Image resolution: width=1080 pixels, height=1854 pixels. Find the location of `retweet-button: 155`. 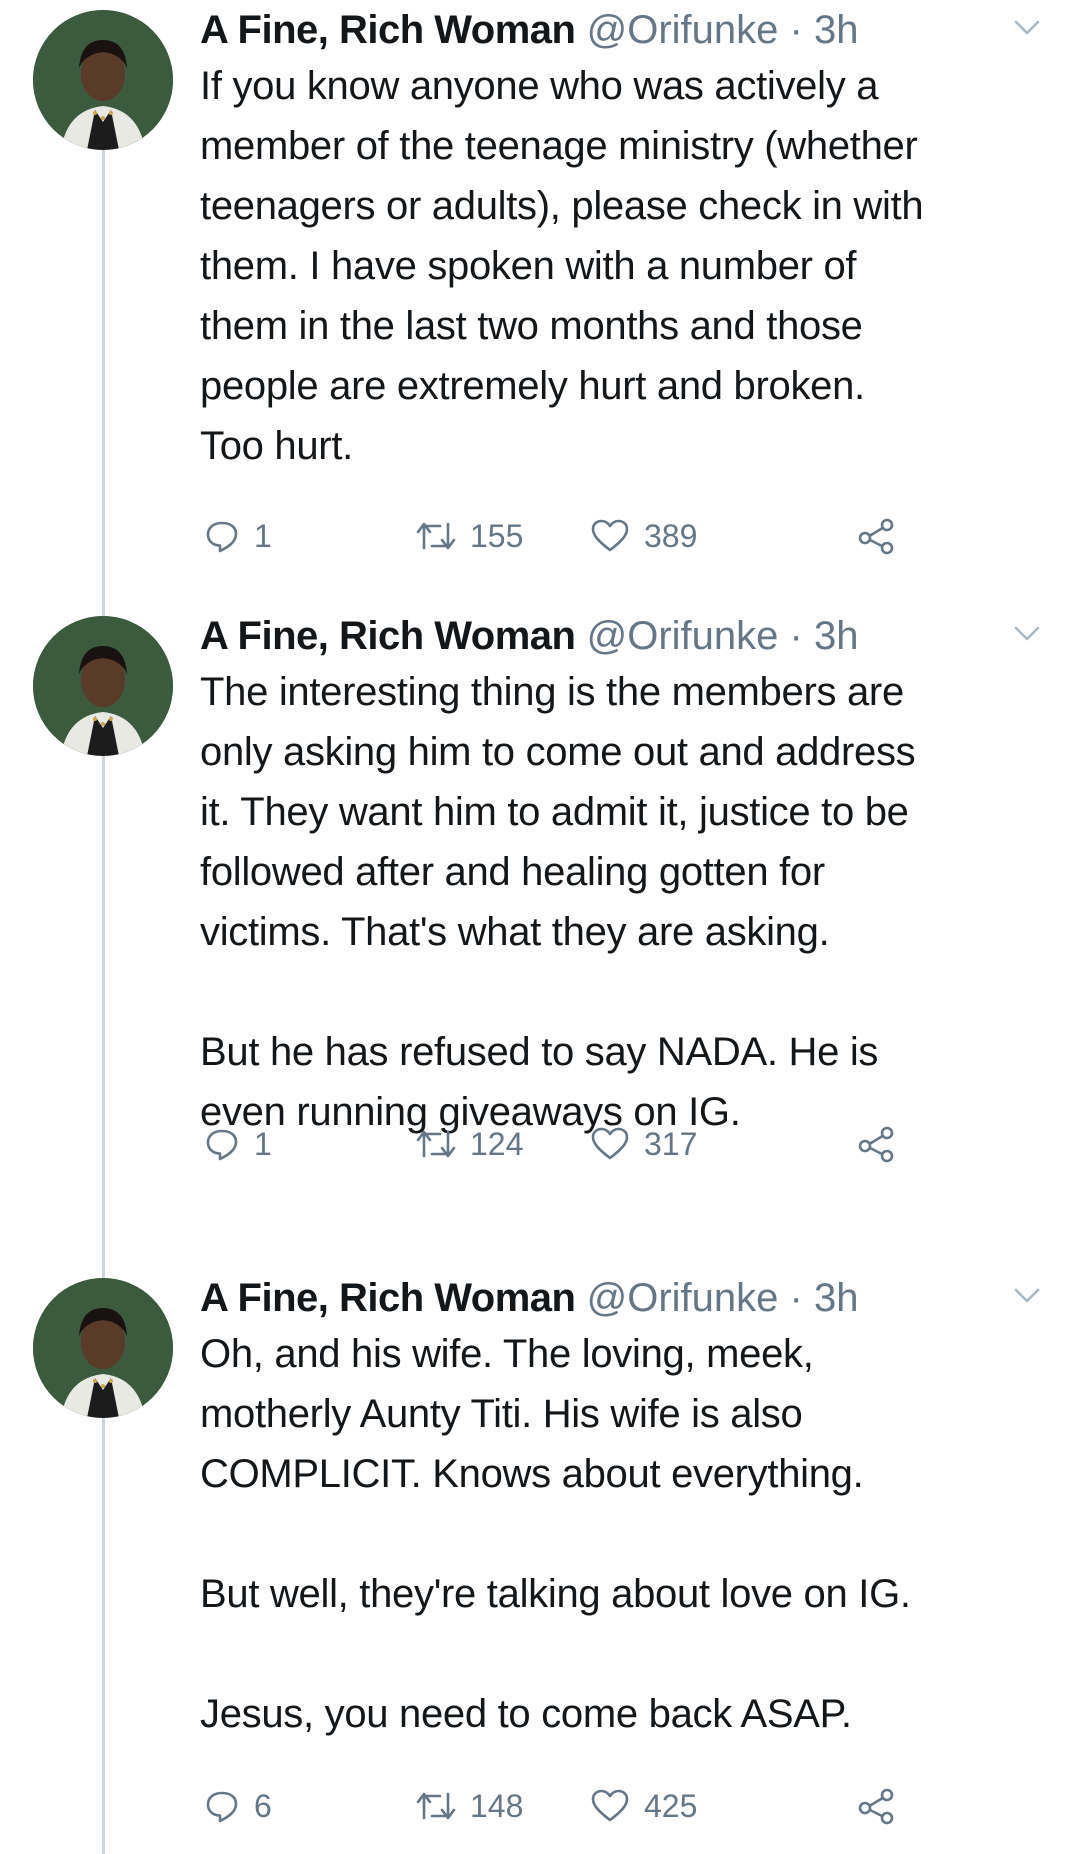

retweet-button: 155 is located at coordinates (469, 536).